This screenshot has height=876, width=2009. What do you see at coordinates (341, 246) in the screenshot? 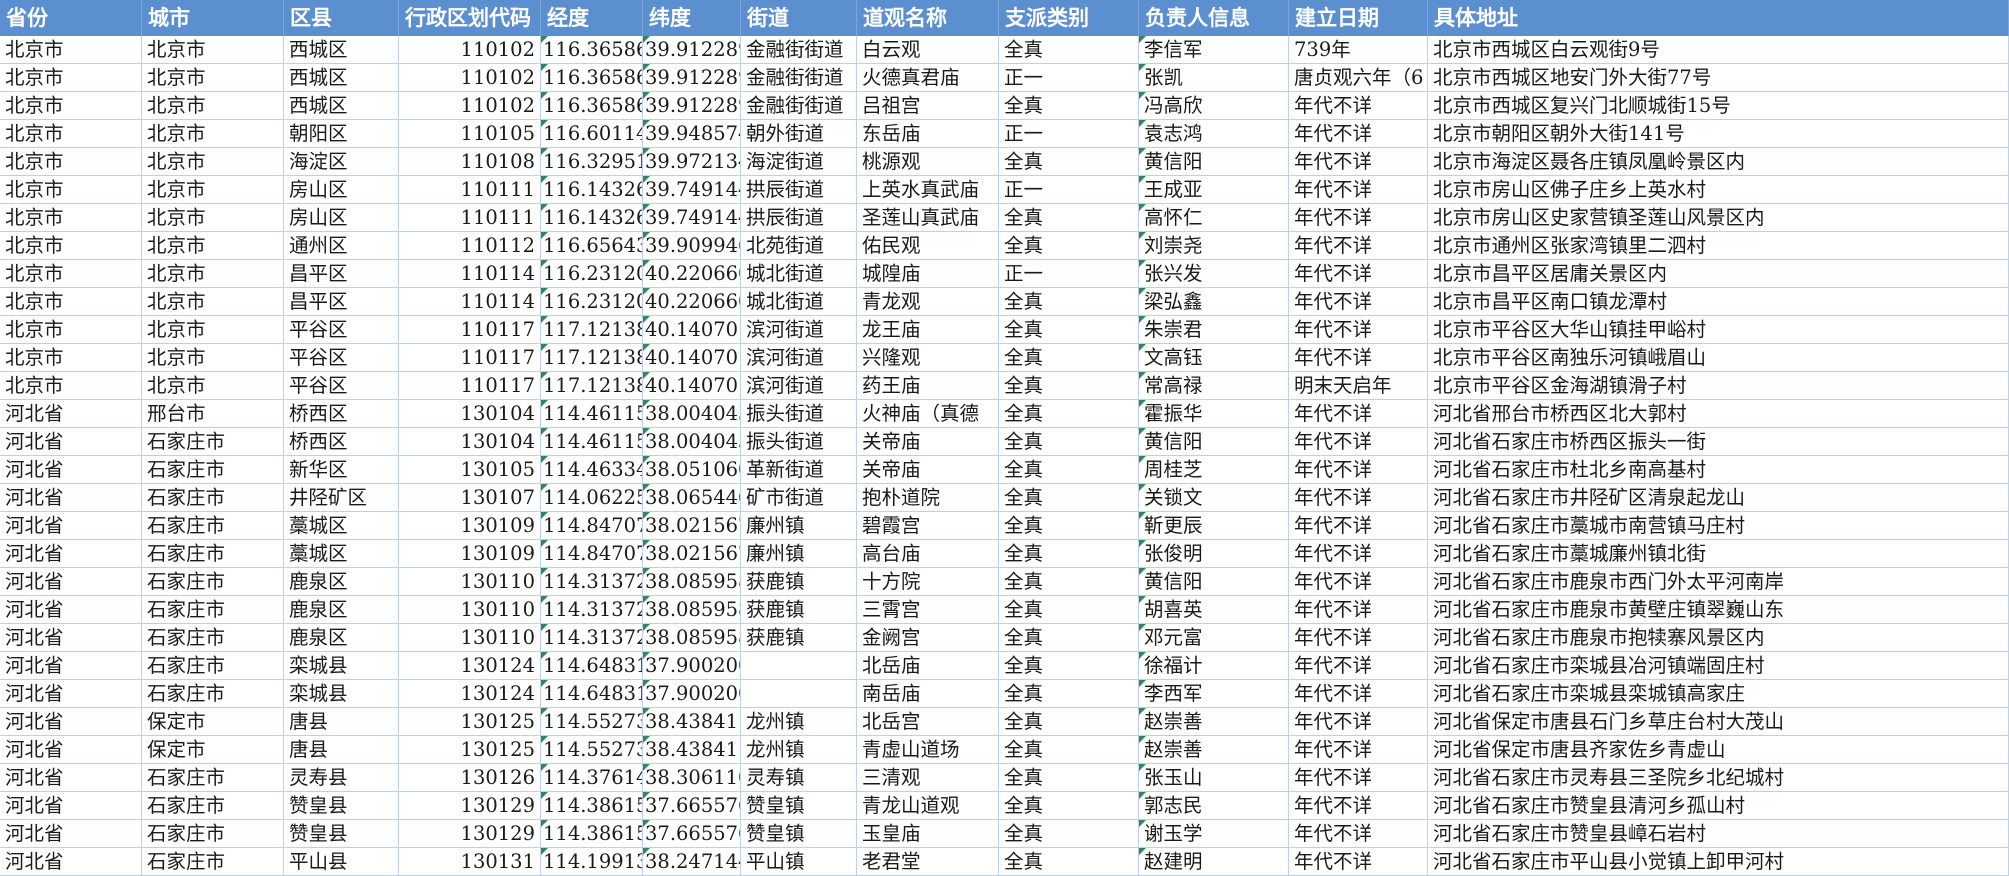
I see `cell-district: 通州区` at bounding box center [341, 246].